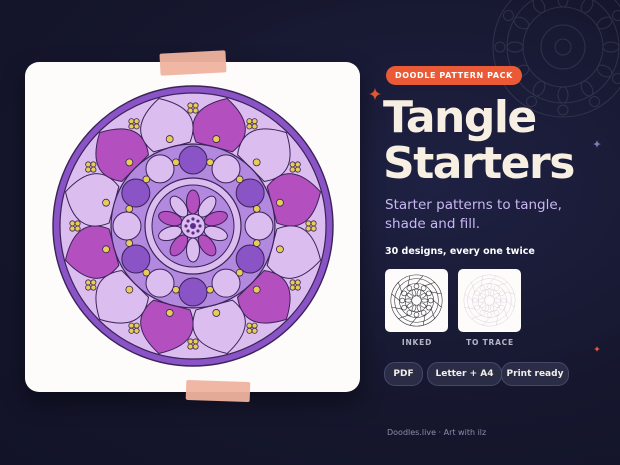 The image size is (620, 465). What do you see at coordinates (460, 117) in the screenshot?
I see `title-line-1: Tangle` at bounding box center [460, 117].